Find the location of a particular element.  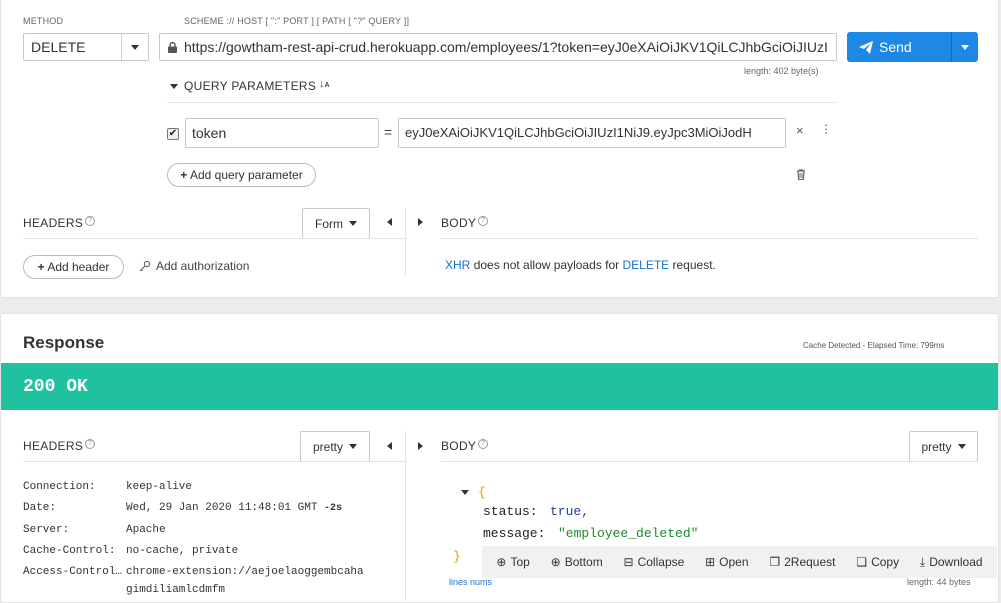

send-options-button is located at coordinates (965, 47).